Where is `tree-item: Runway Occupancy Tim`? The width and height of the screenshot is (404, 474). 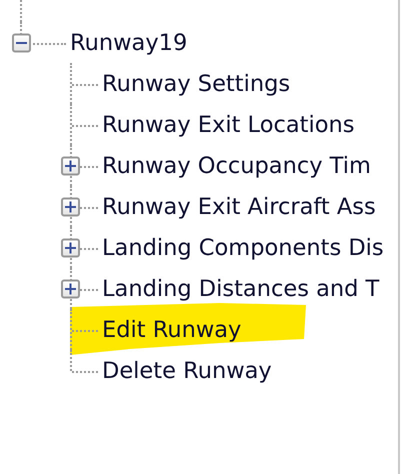 tree-item: Runway Occupancy Tim is located at coordinates (236, 165).